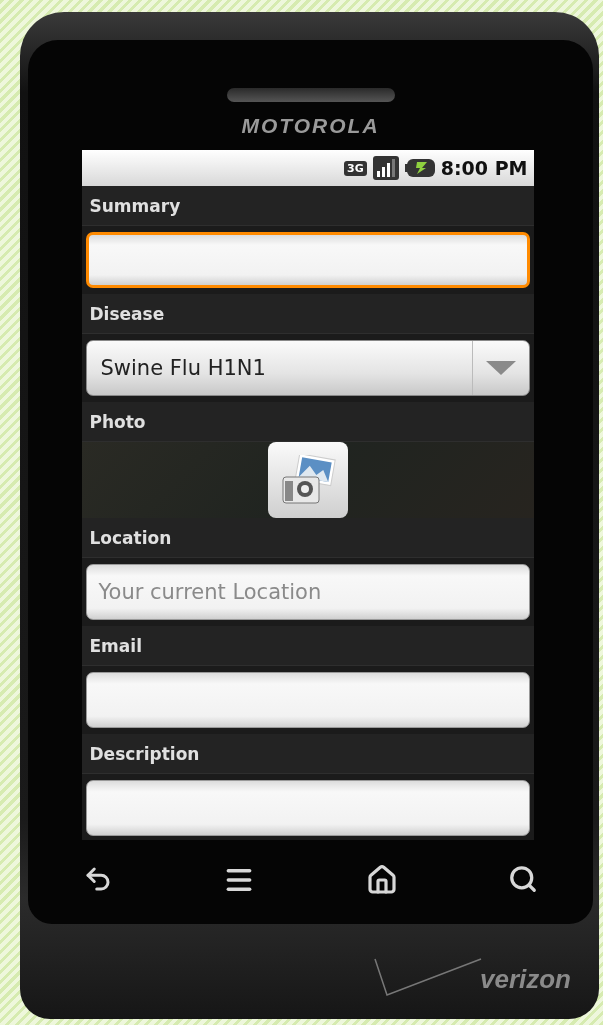  Describe the element at coordinates (355, 168) in the screenshot. I see `network-type: 3G` at that location.